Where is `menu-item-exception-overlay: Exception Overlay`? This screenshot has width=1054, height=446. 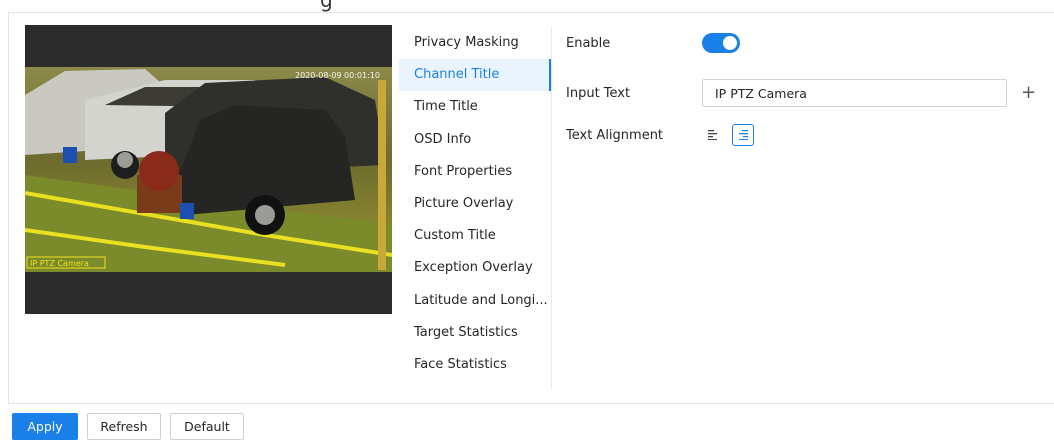
menu-item-exception-overlay: Exception Overlay is located at coordinates (475, 268).